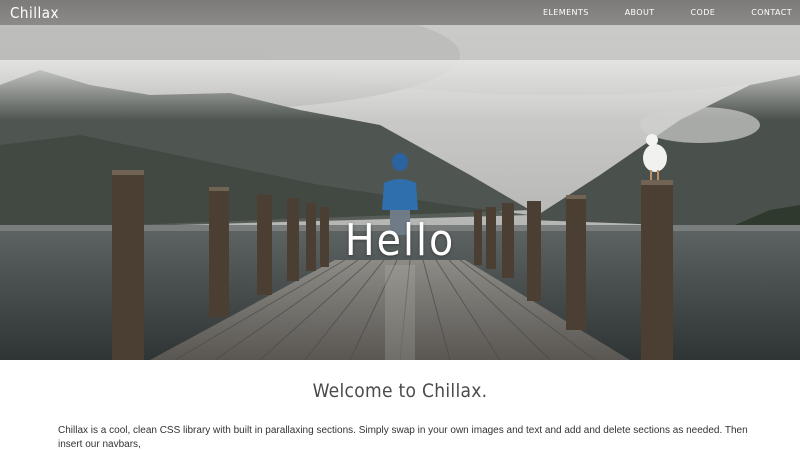 The image size is (800, 452). What do you see at coordinates (640, 12) in the screenshot?
I see `nav-link-about: ABOUT` at bounding box center [640, 12].